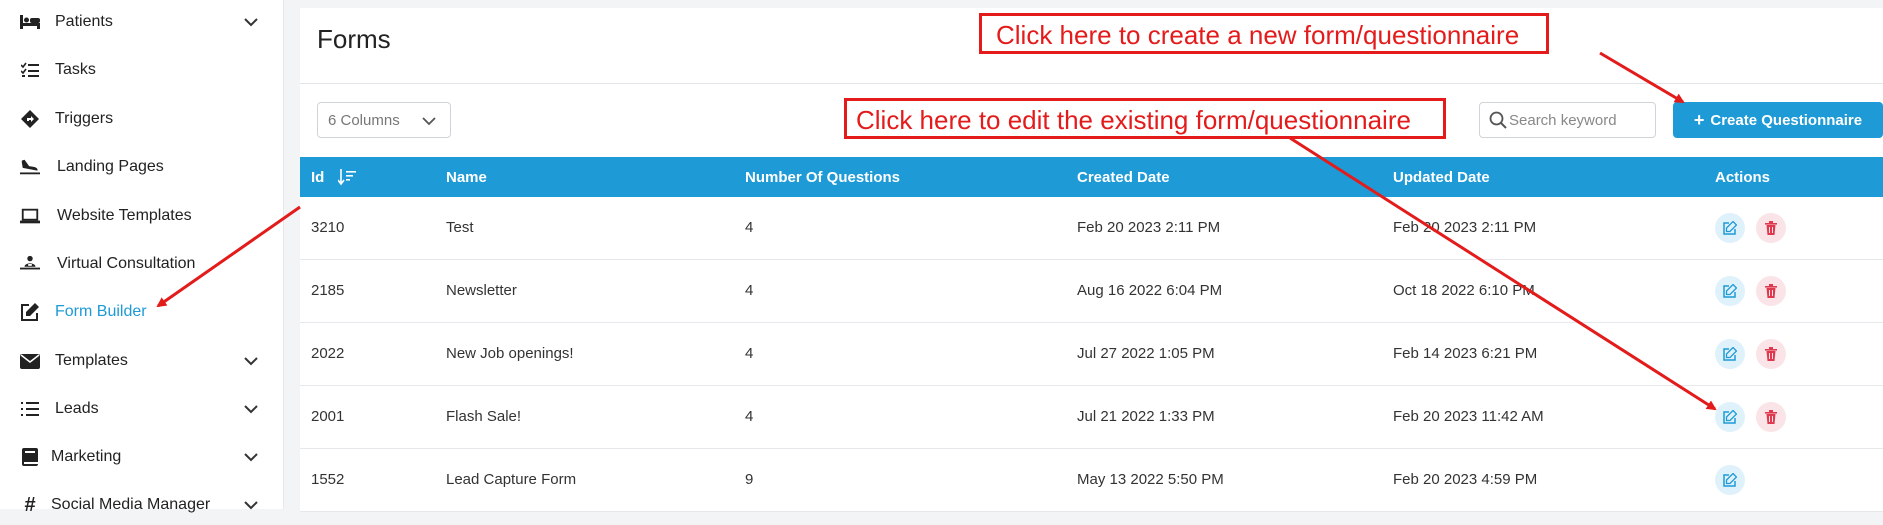  I want to click on sidebar-item-label: Patients, so click(84, 21).